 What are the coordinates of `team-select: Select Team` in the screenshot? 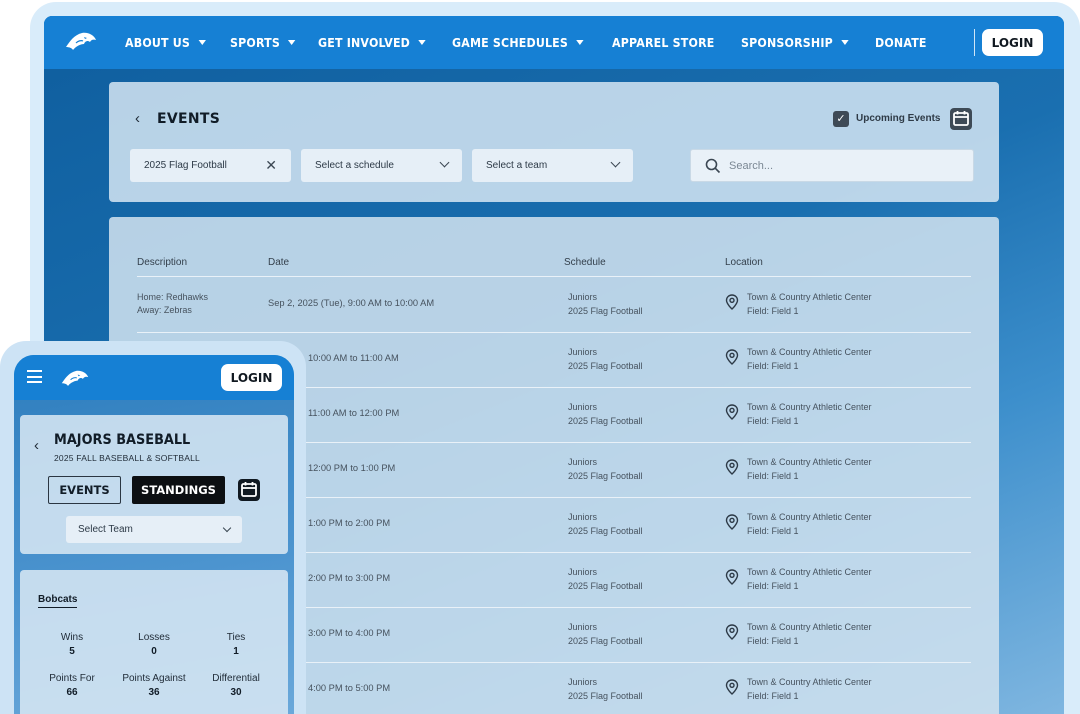 It's located at (154, 529).